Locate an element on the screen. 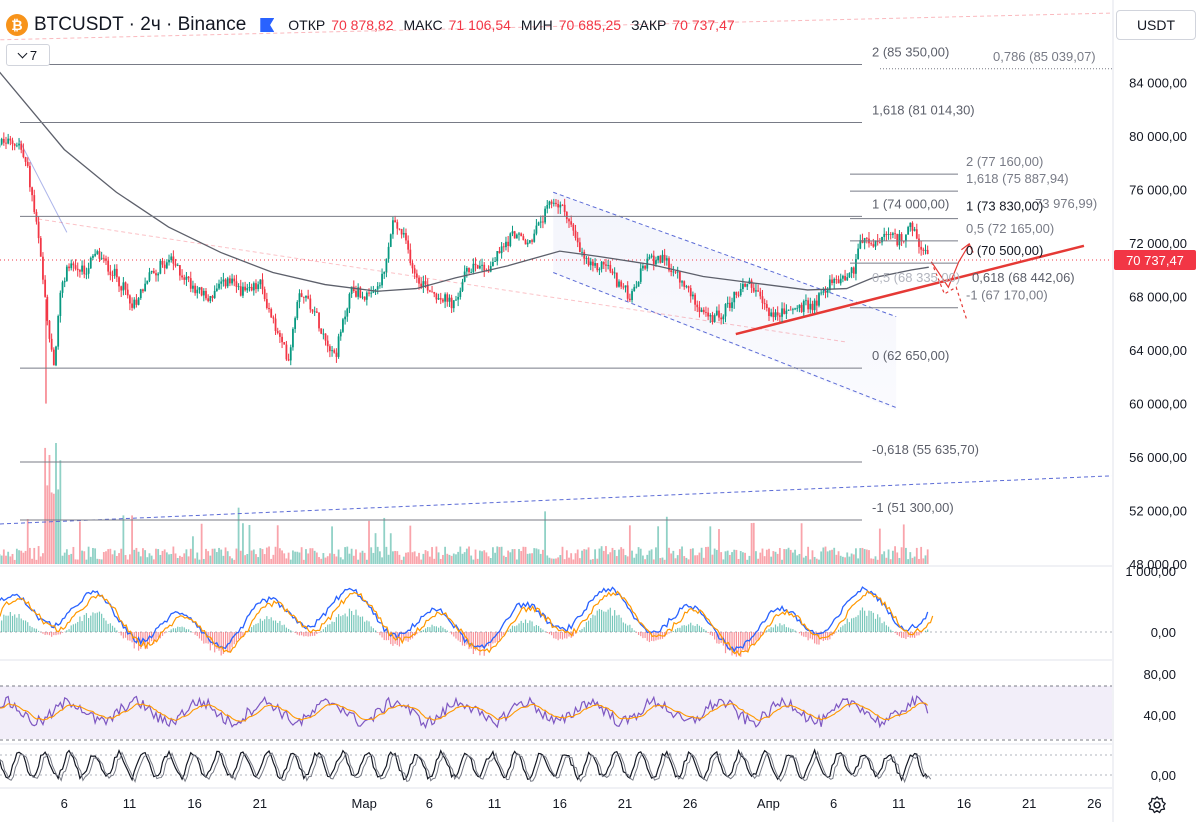  bitcoin-icon: ₿ is located at coordinates (17, 25).